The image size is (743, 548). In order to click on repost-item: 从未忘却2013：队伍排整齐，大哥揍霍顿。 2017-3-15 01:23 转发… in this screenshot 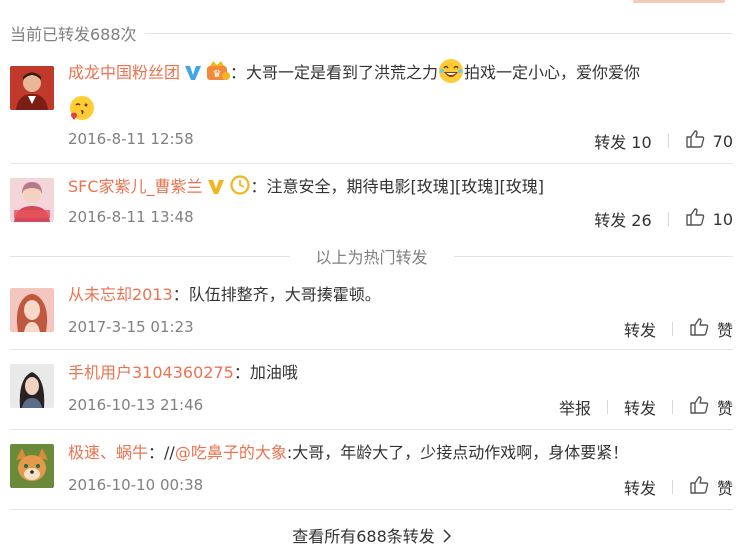, I will do `click(371, 311)`.